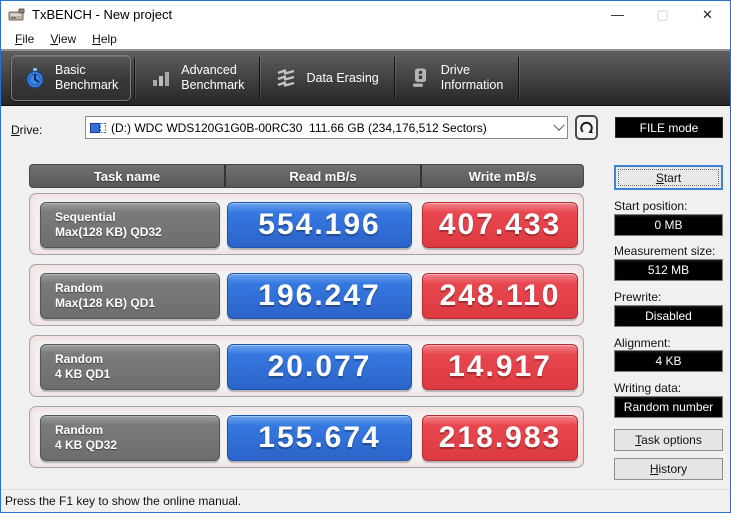 The height and width of the screenshot is (513, 731). Describe the element at coordinates (161, 79) in the screenshot. I see `bar-chart-icon` at that location.